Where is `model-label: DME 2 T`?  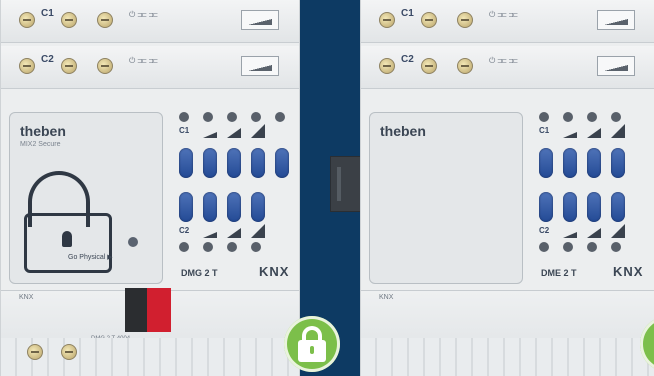 model-label: DME 2 T is located at coordinates (559, 273).